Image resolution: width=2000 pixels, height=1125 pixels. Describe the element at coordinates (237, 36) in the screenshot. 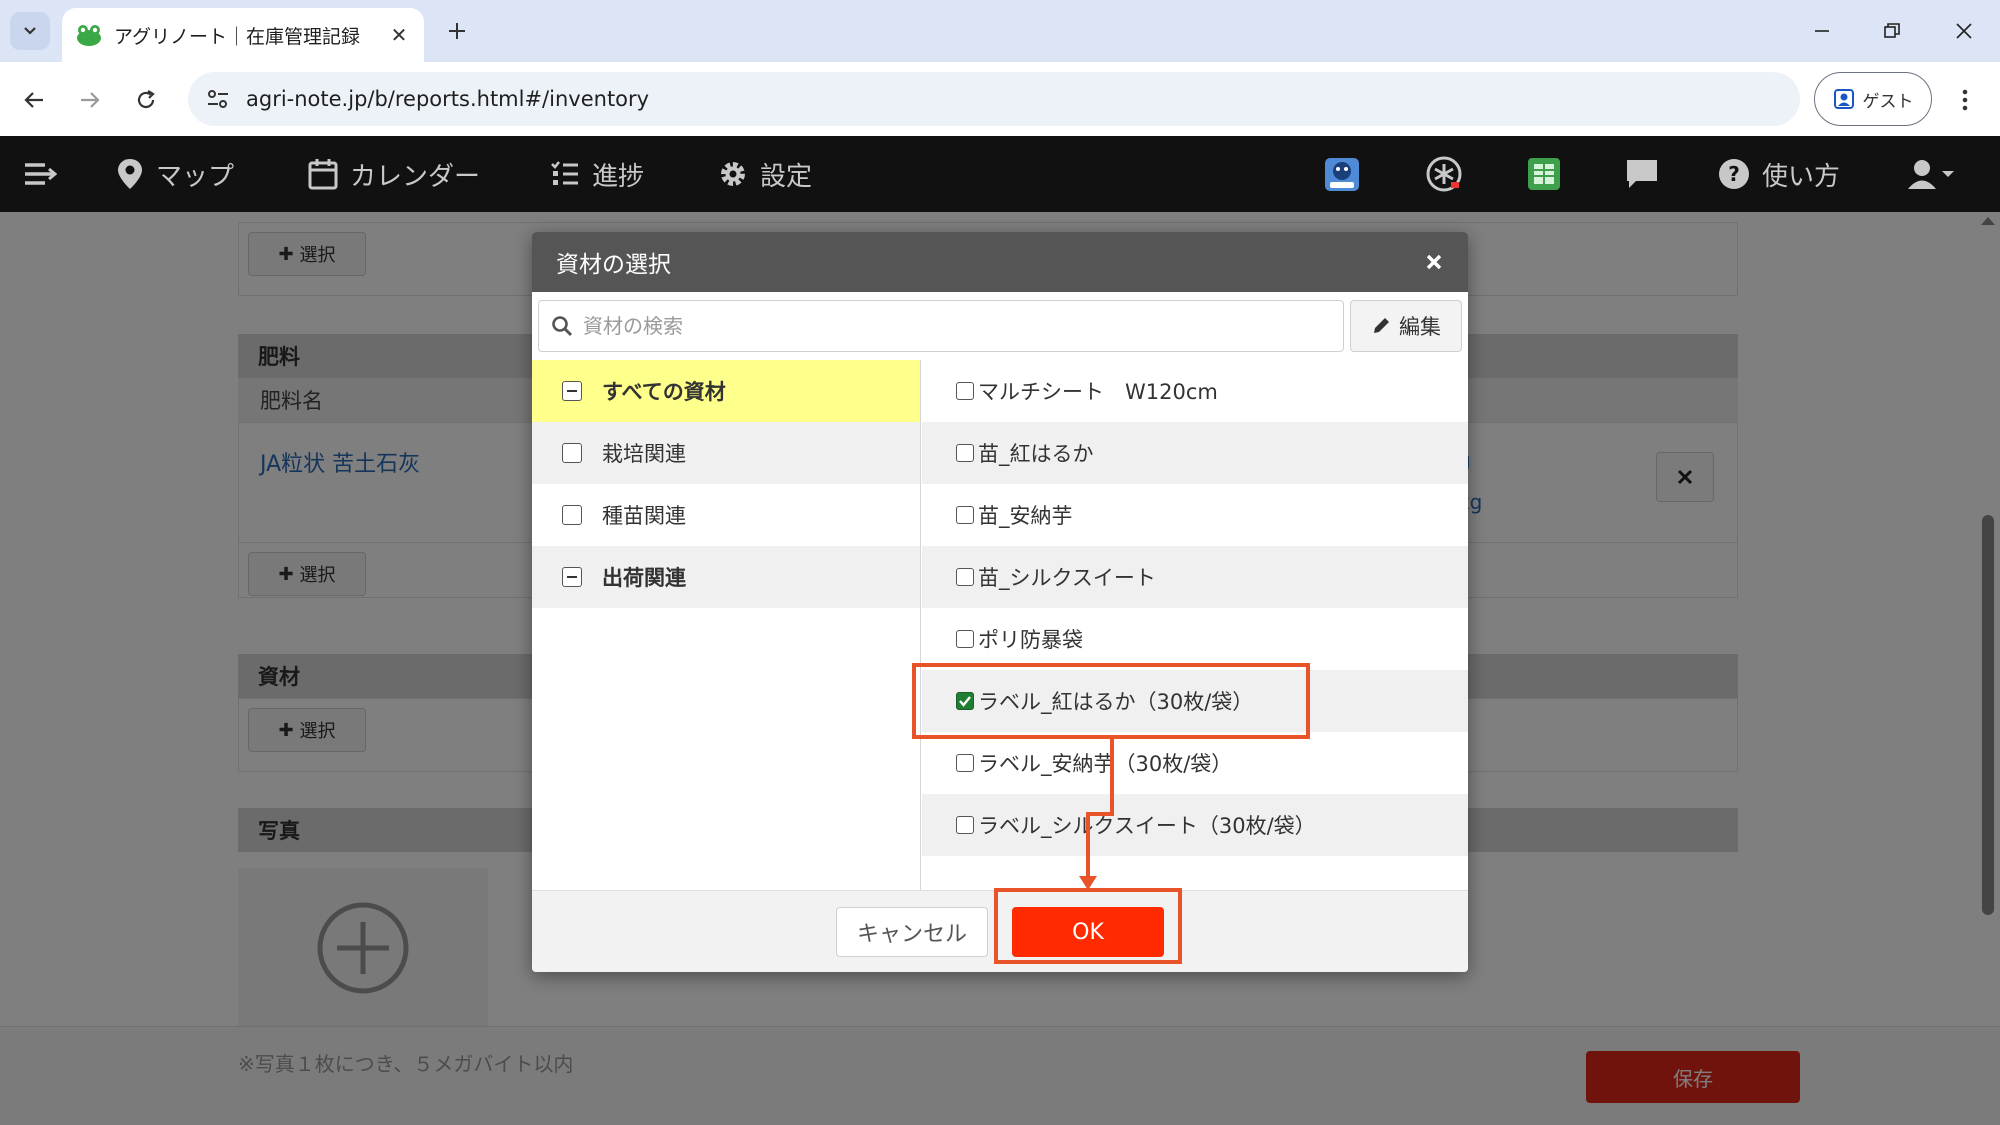

I see `tab-title: アグリノート｜在庫管理記録` at that location.